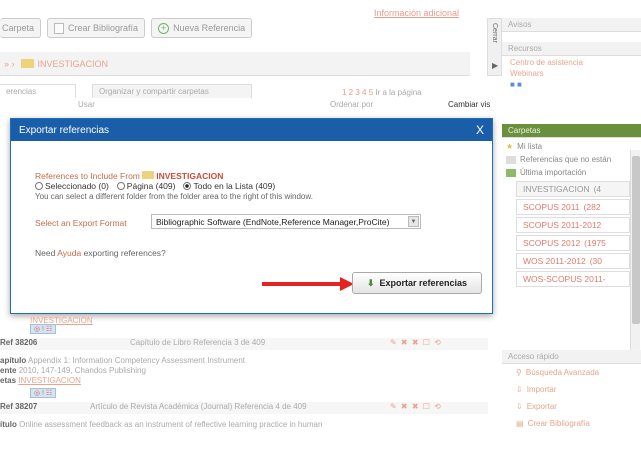  What do you see at coordinates (495, 65) in the screenshot?
I see `chevron-right-icon: ▶` at bounding box center [495, 65].